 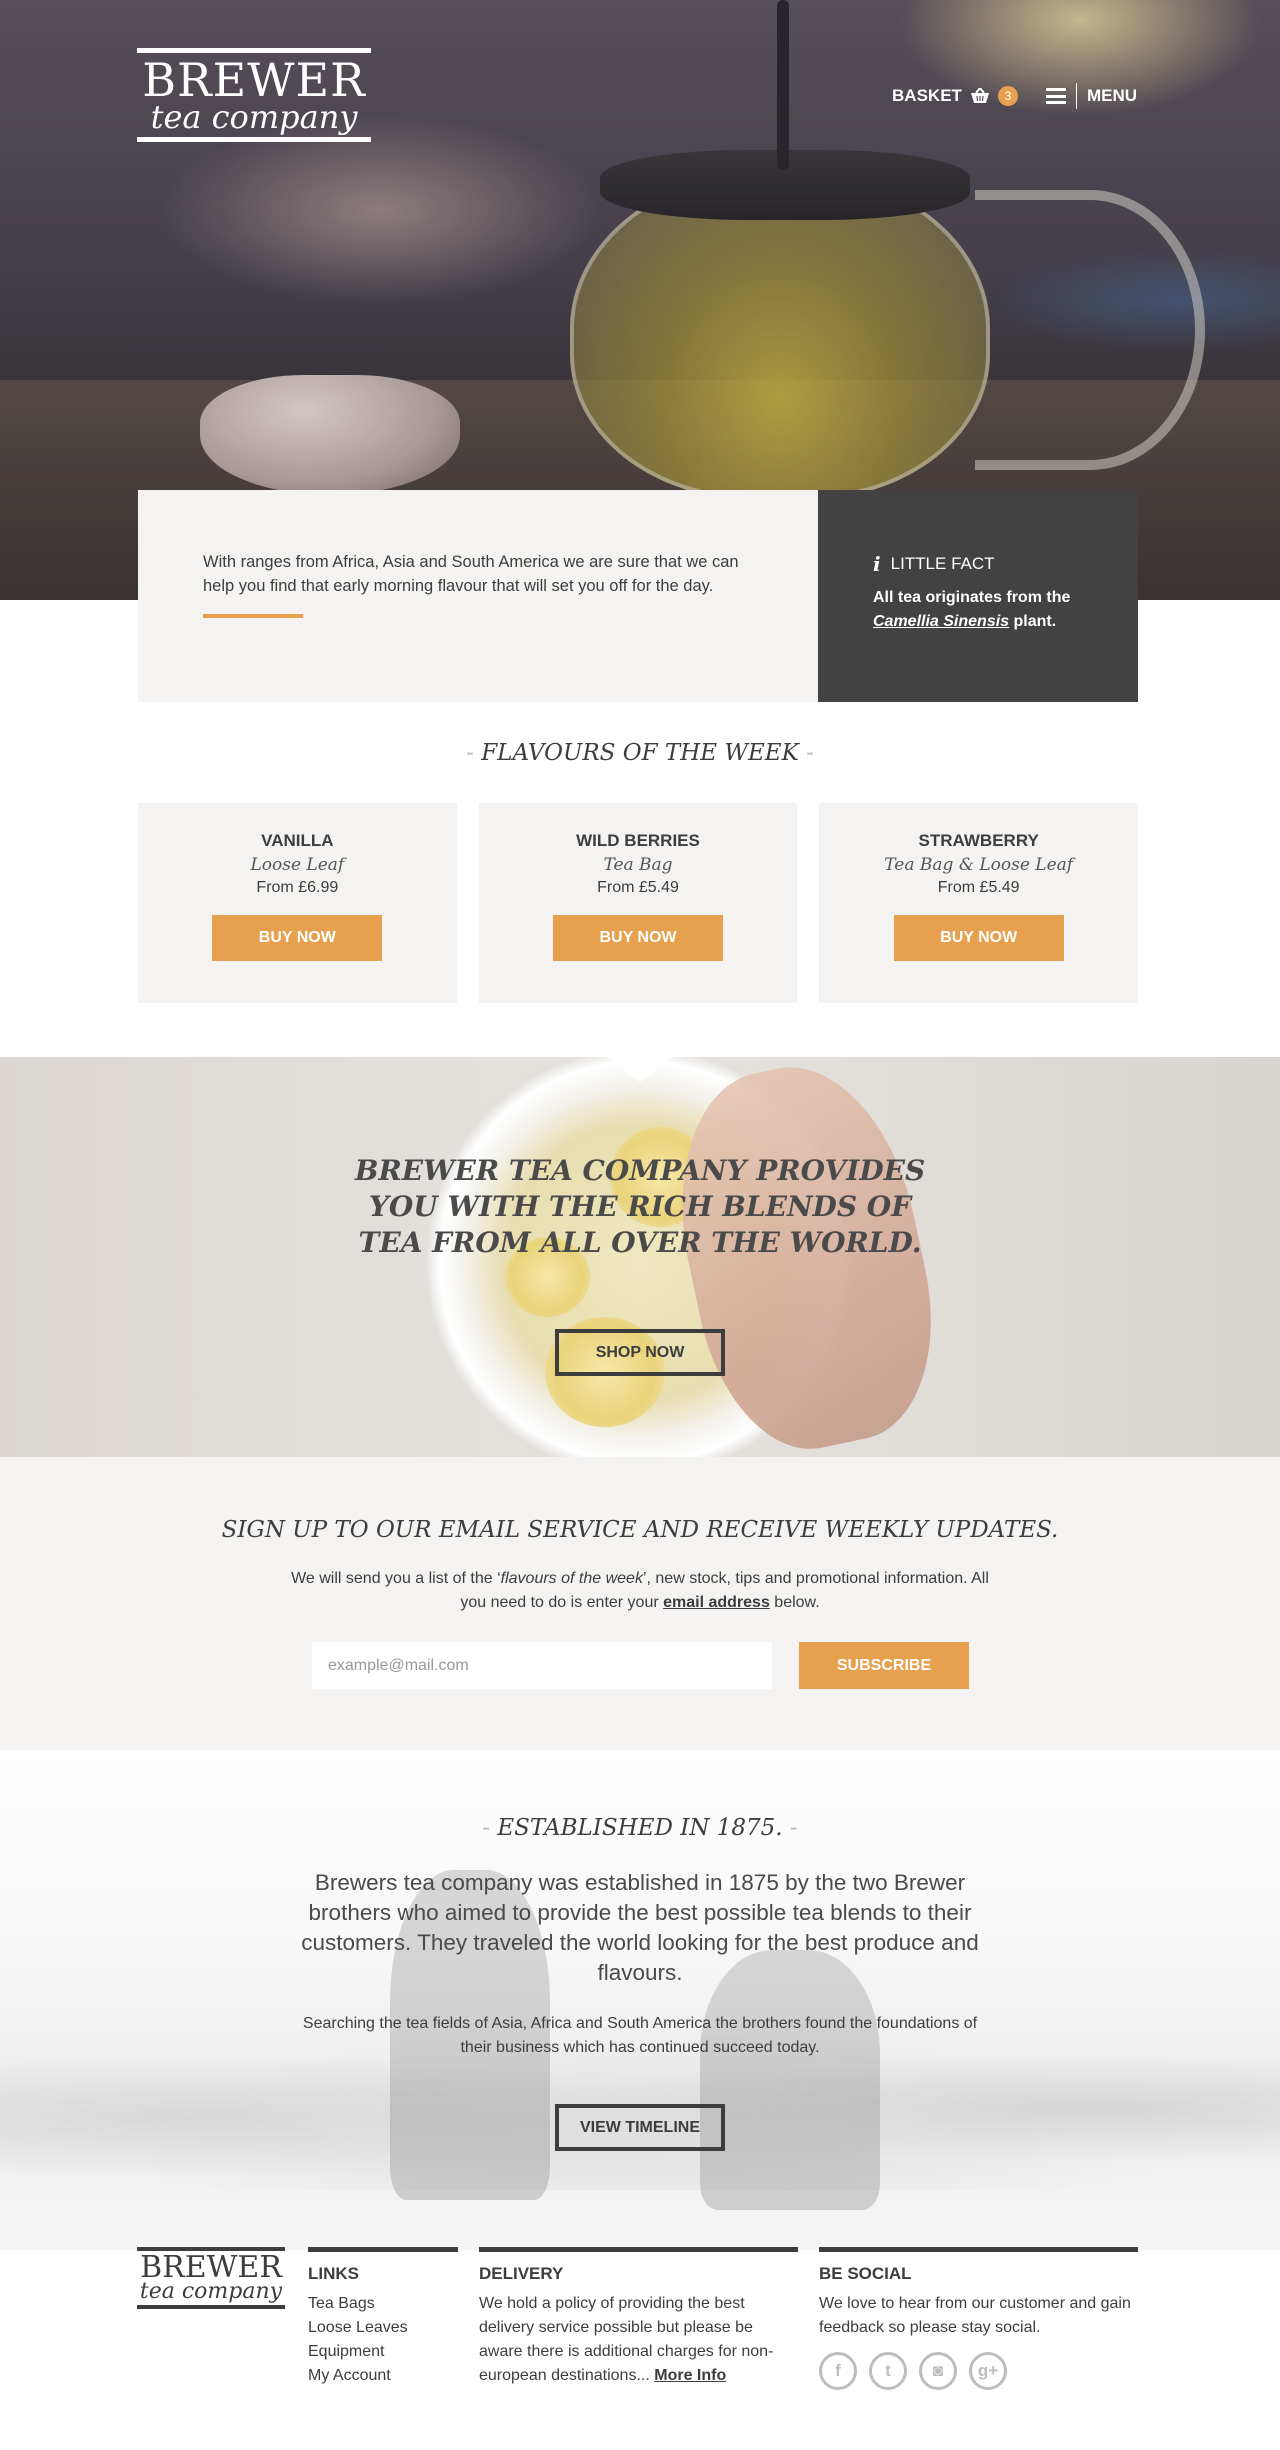 What do you see at coordinates (211, 2278) in the screenshot?
I see `footer-logo: BREWER tea company` at bounding box center [211, 2278].